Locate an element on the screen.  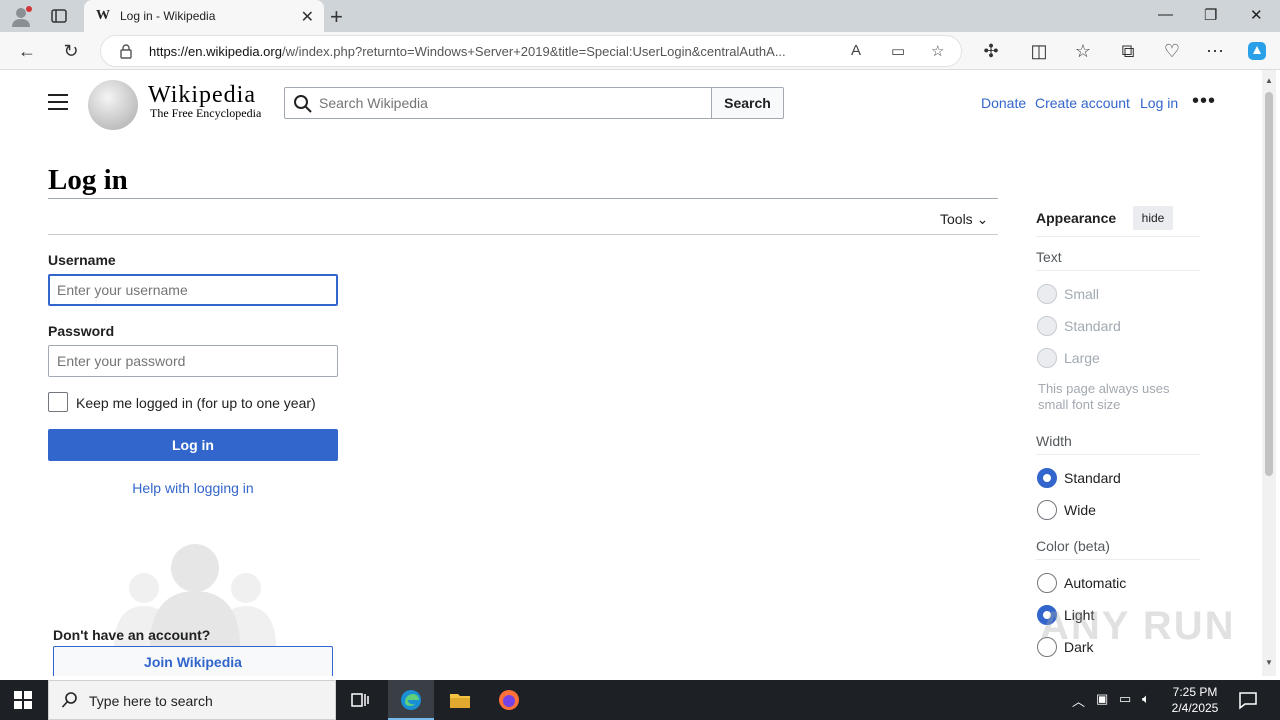
device-icon: ▣ is located at coordinates (1102, 699).